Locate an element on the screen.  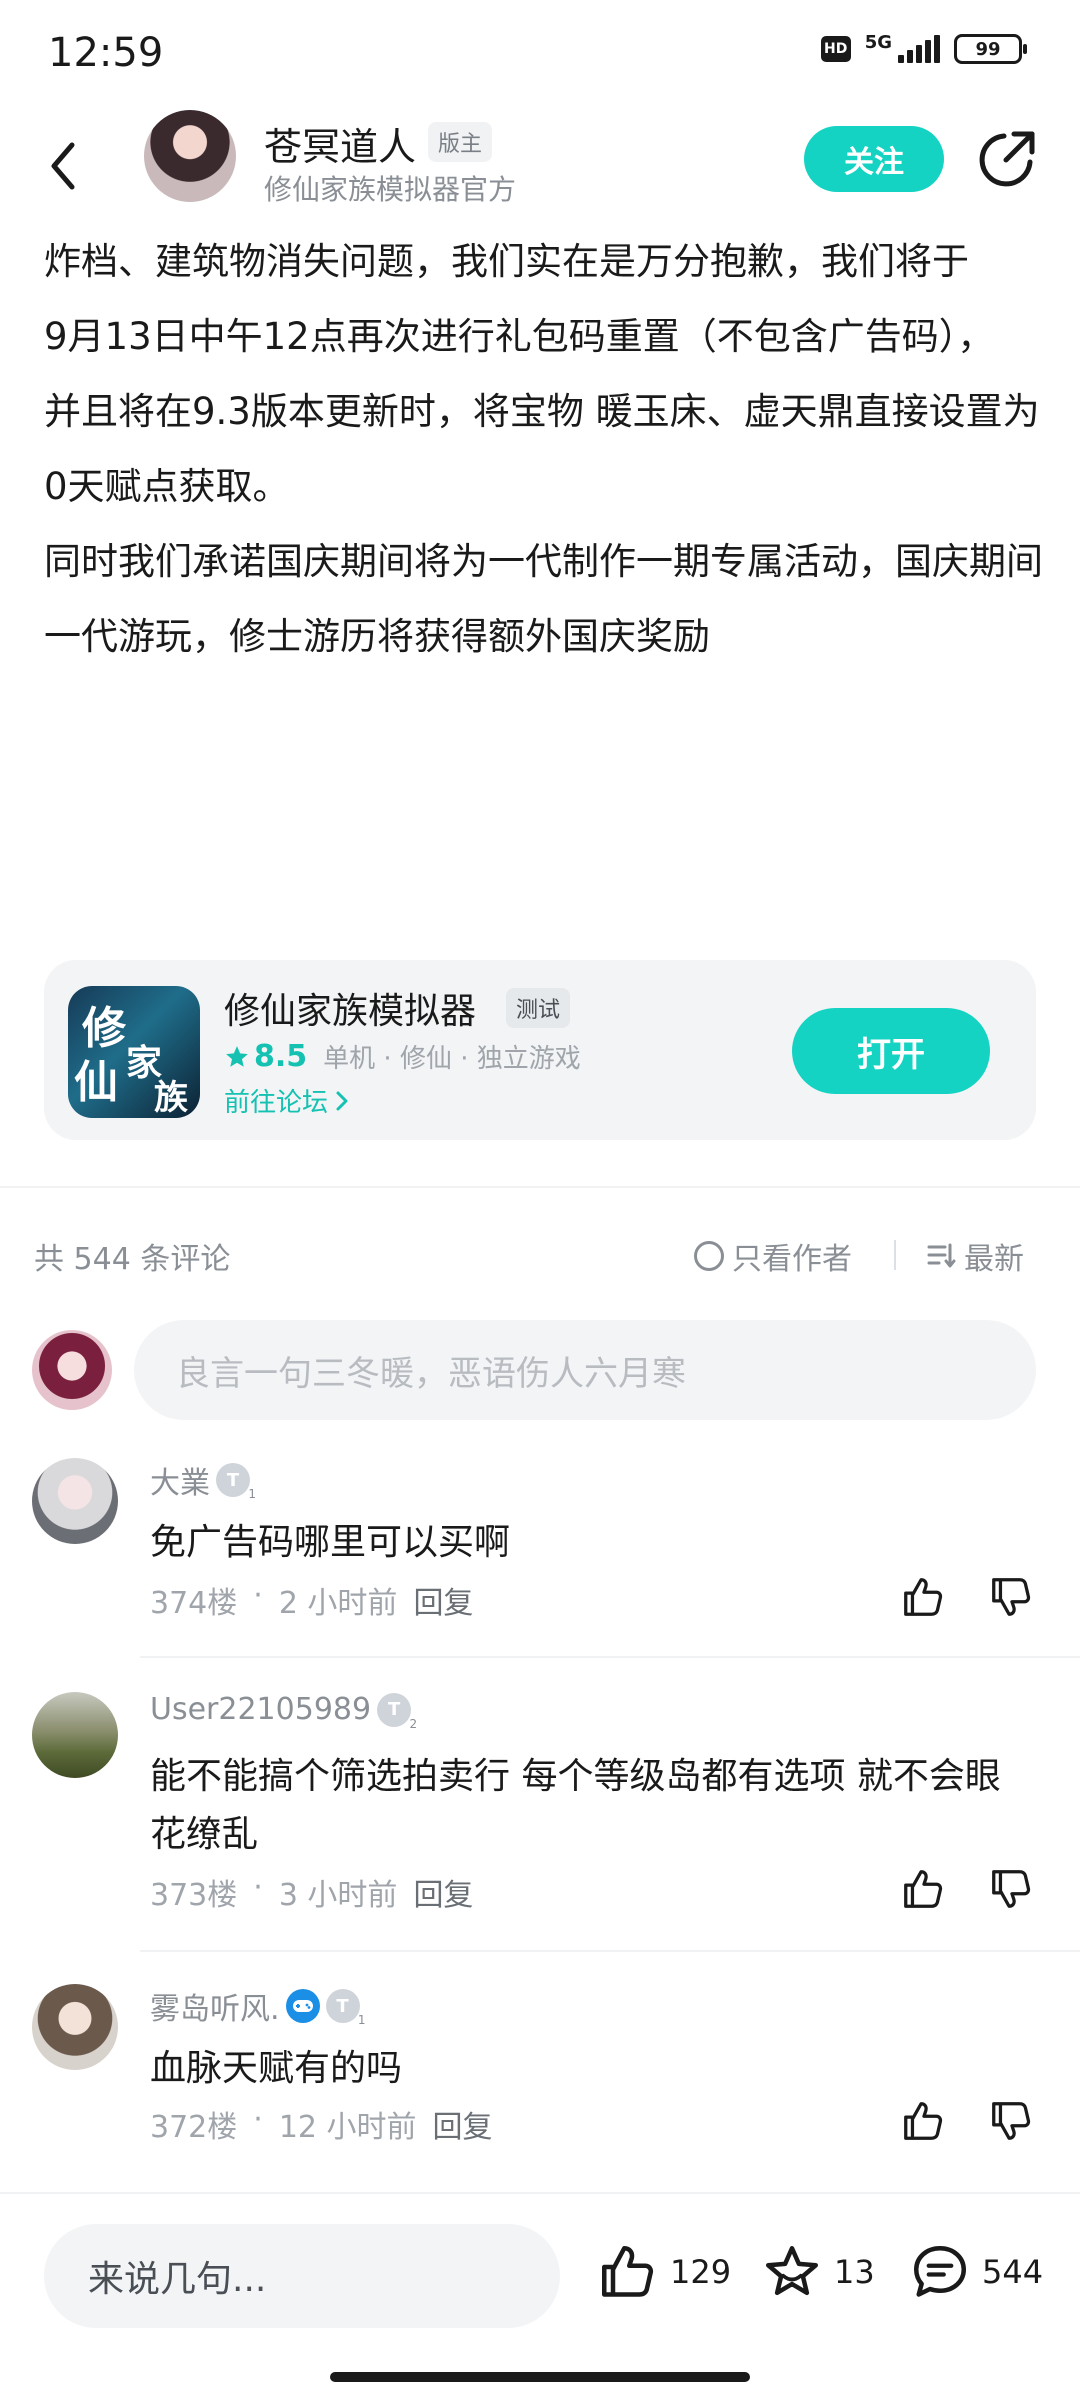
chevron-left-icon is located at coordinates (63, 166).